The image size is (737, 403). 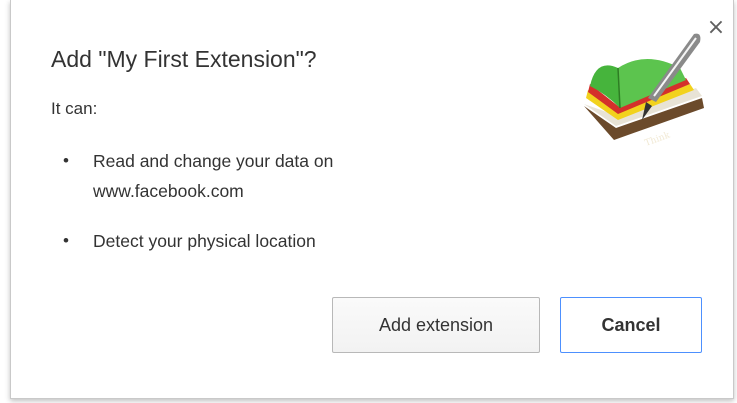 I want to click on permission-item: • Detect your physical location, so click(x=243, y=241).